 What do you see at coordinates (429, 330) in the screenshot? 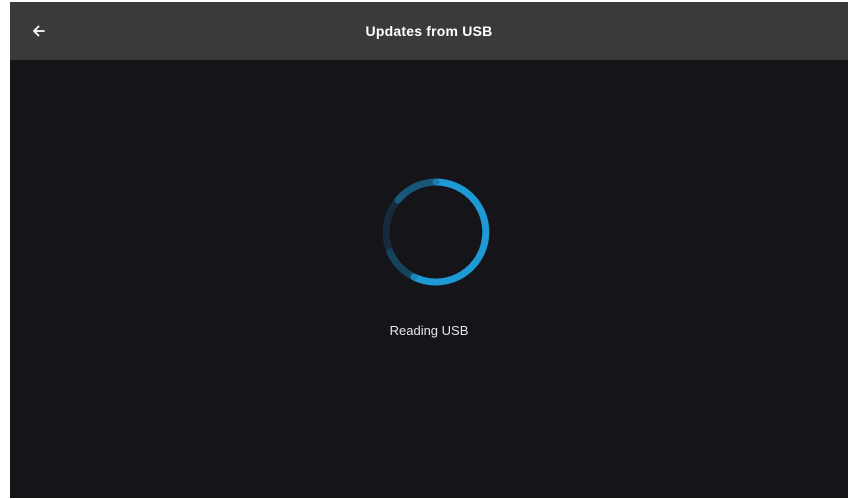
I see `status-text: Reading USB` at bounding box center [429, 330].